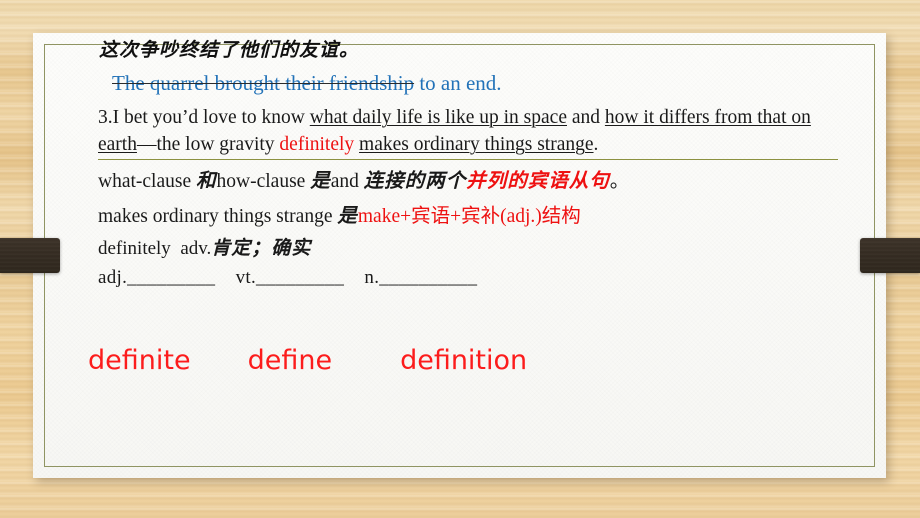  I want to click on question-3-clause-2-start: how it differs from that on, so click(707, 117).